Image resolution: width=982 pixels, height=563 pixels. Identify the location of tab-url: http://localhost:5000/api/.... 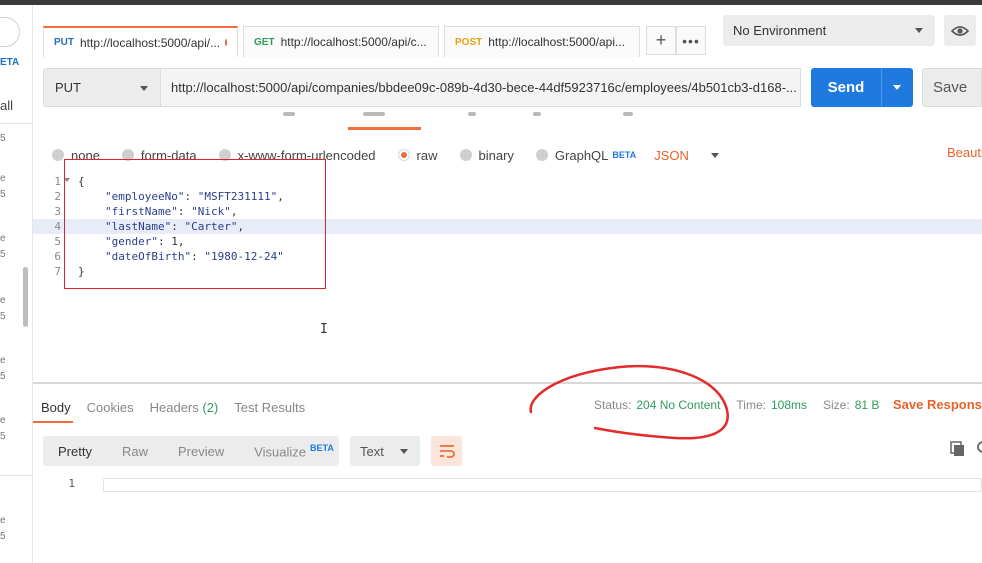
(150, 42).